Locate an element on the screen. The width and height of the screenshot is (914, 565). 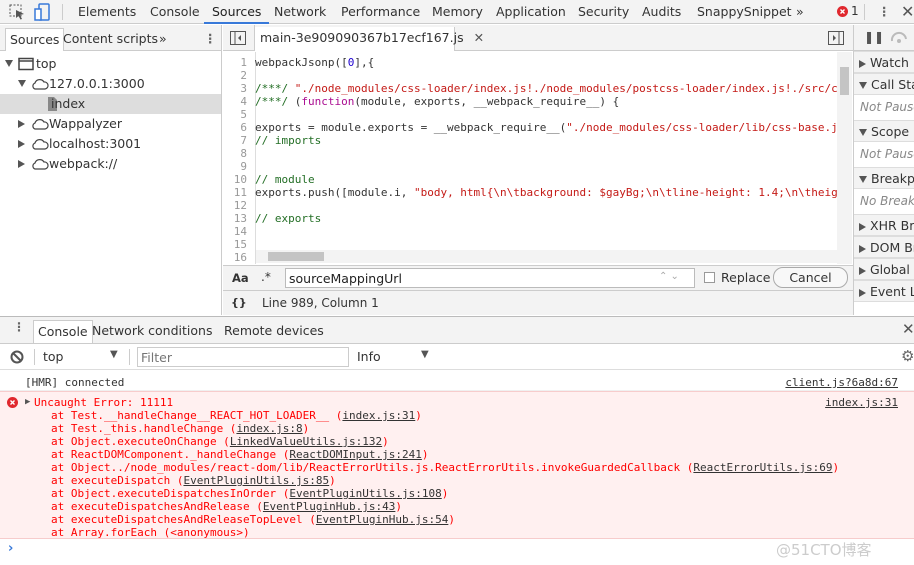
error-icon is located at coordinates (842, 11).